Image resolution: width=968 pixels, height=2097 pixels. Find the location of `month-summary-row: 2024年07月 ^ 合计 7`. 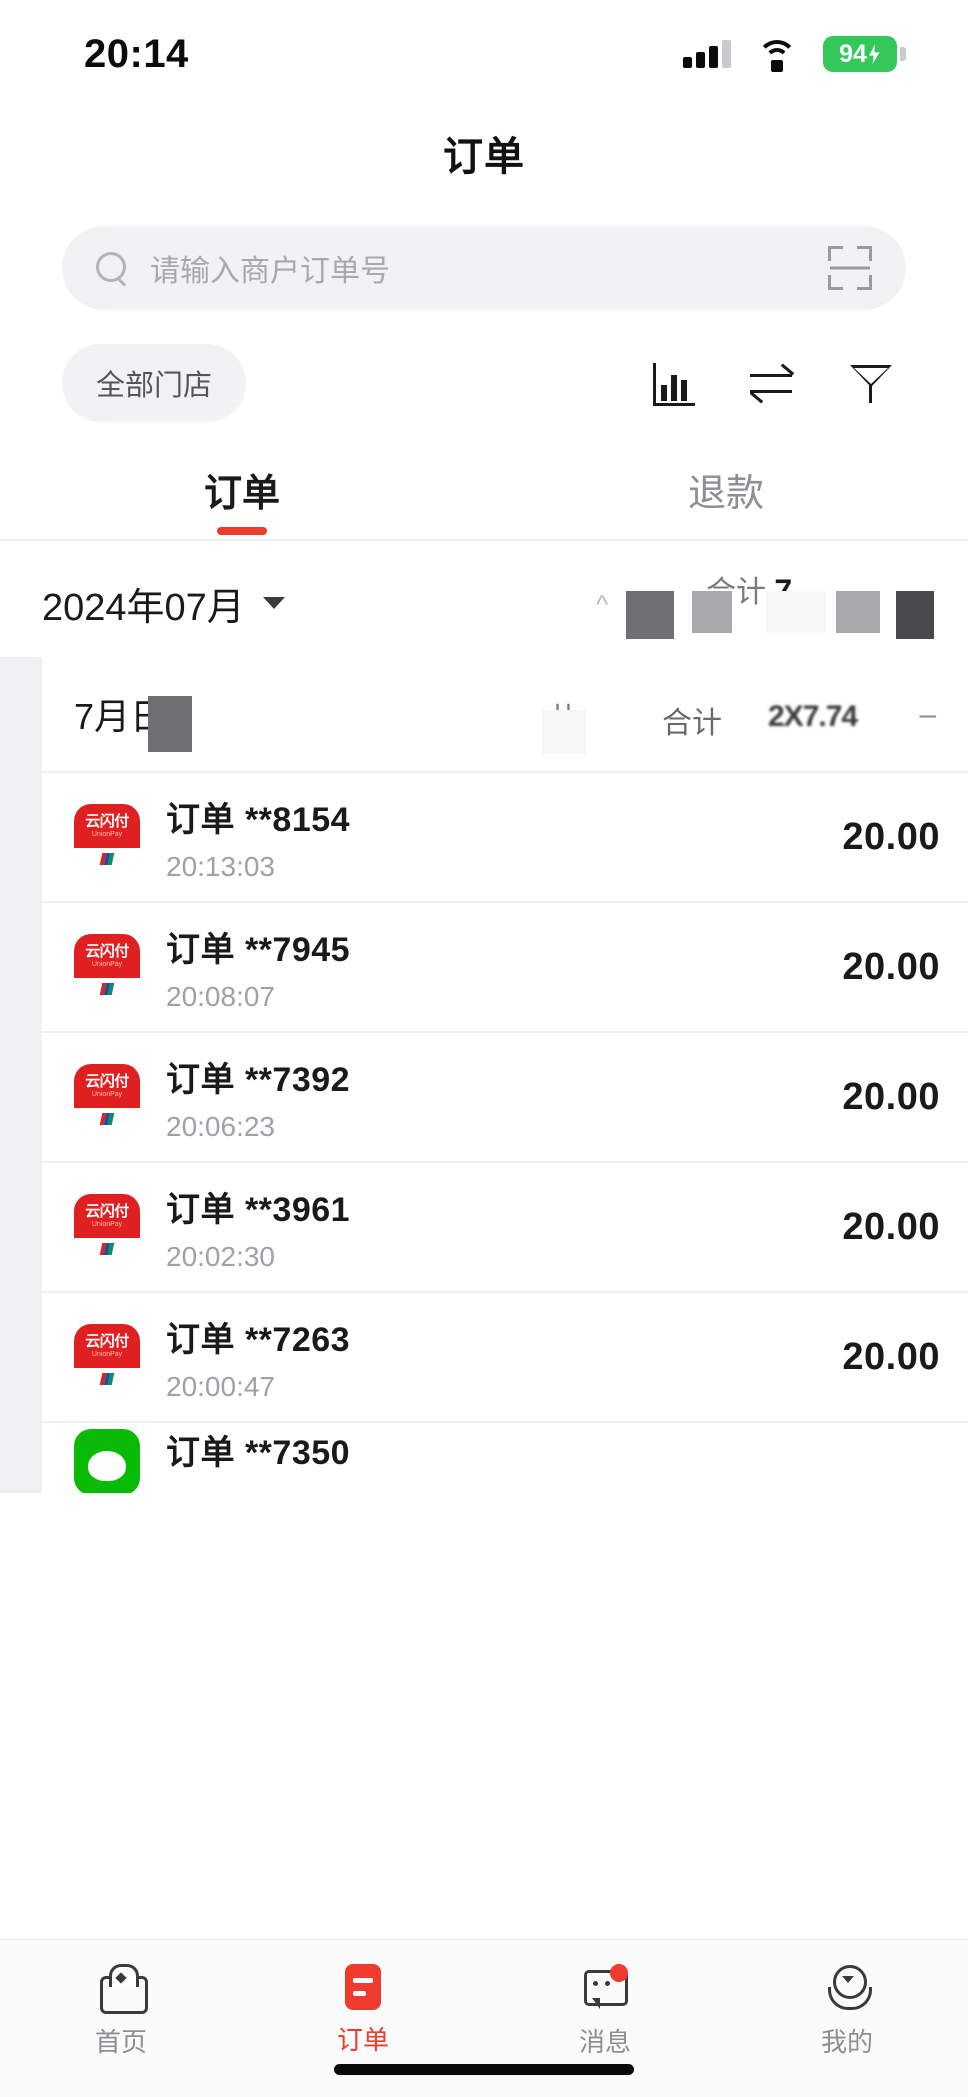

month-summary-row: 2024年07月 ^ 合计 7 is located at coordinates (484, 599).